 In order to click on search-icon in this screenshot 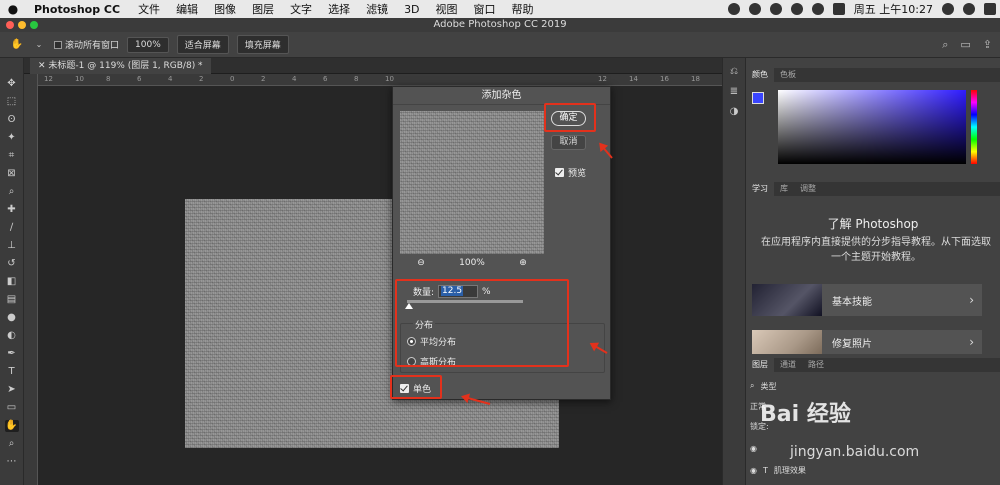, I will do `click(948, 9)`.